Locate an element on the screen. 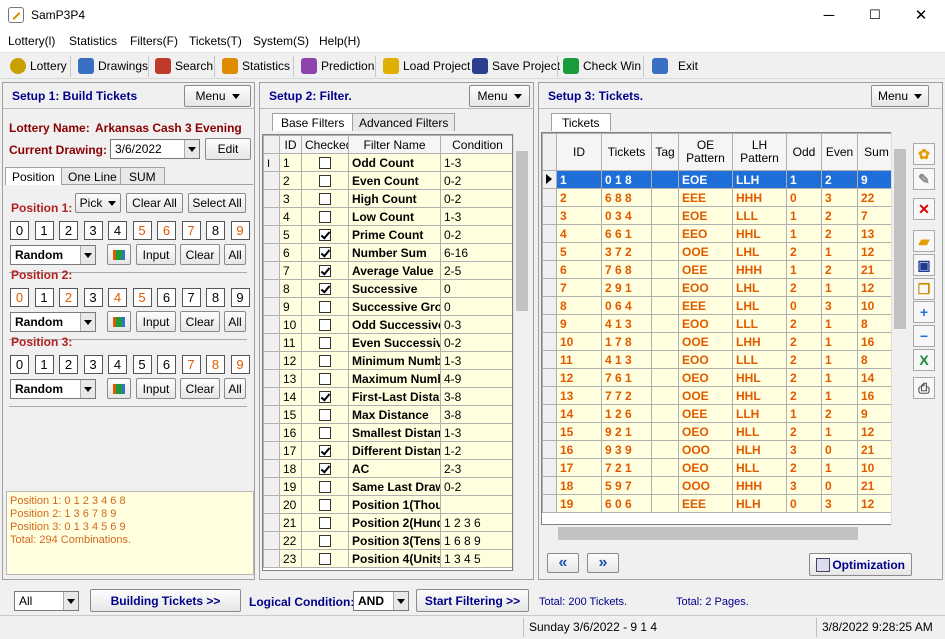 This screenshot has width=945, height=639. filter-row: 18 AC 2-3 is located at coordinates (387, 468).